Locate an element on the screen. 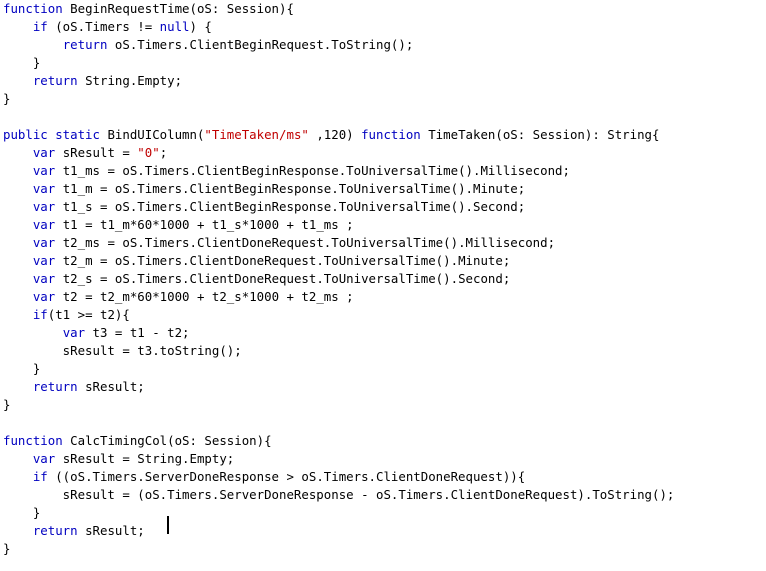 The width and height of the screenshot is (766, 571). code-identifier: oS.Timers.ClientBeginRequest.ToString(); is located at coordinates (260, 44).